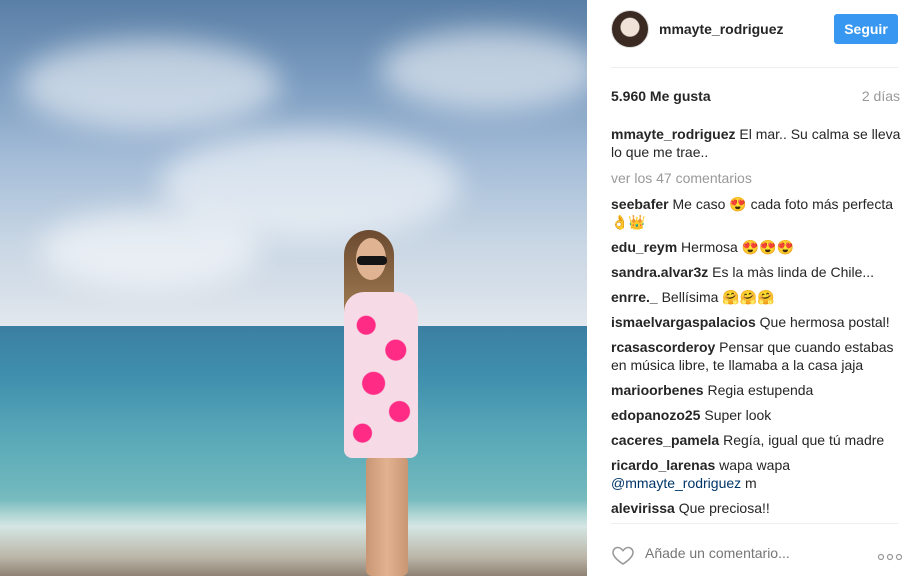  I want to click on comment-text: wapa wapa, so click(753, 465).